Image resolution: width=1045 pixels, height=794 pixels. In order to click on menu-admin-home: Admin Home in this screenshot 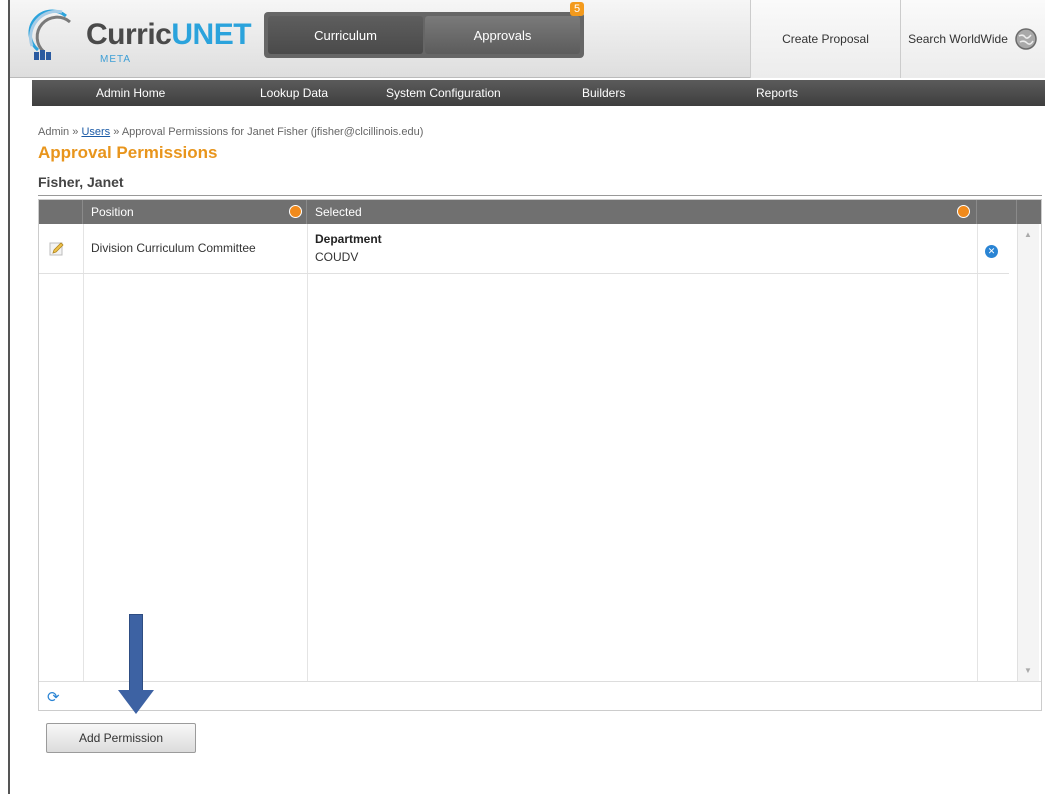, I will do `click(130, 93)`.